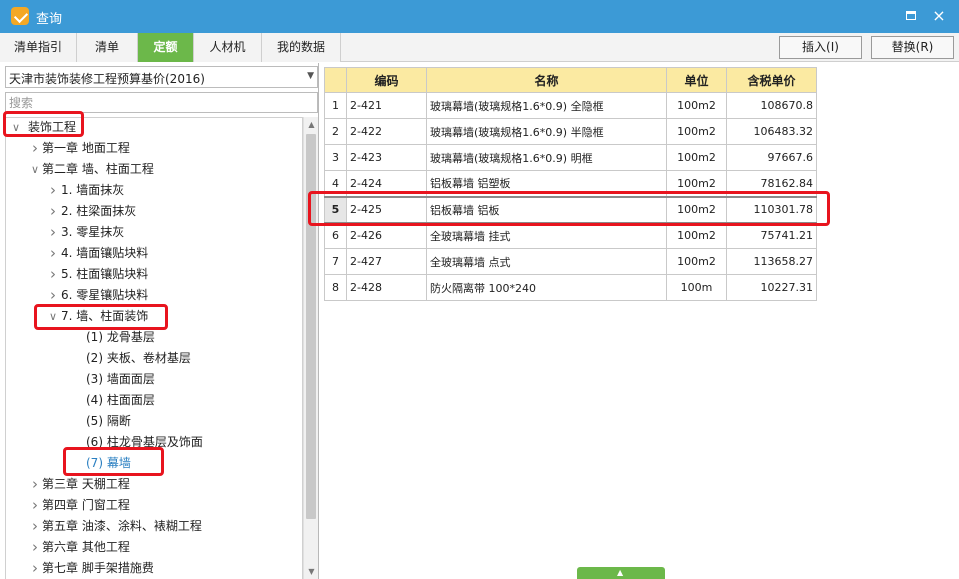 The width and height of the screenshot is (959, 579). Describe the element at coordinates (107, 47) in the screenshot. I see `tab-bill: 清单` at that location.